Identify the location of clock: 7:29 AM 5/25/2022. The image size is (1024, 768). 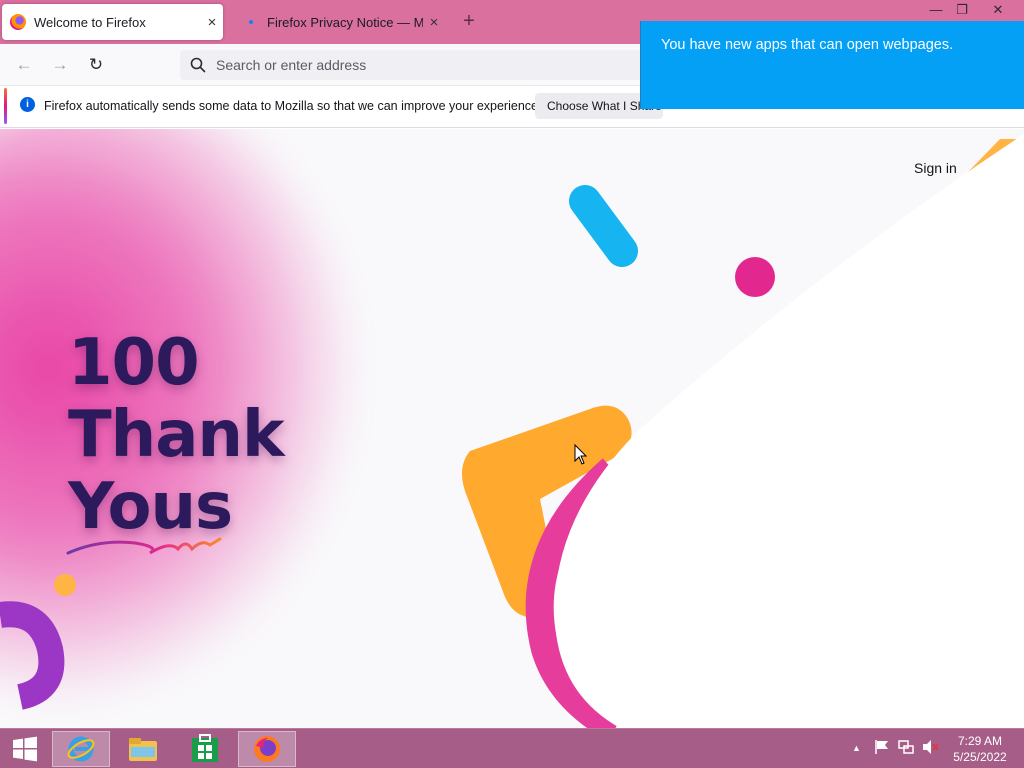
(980, 749).